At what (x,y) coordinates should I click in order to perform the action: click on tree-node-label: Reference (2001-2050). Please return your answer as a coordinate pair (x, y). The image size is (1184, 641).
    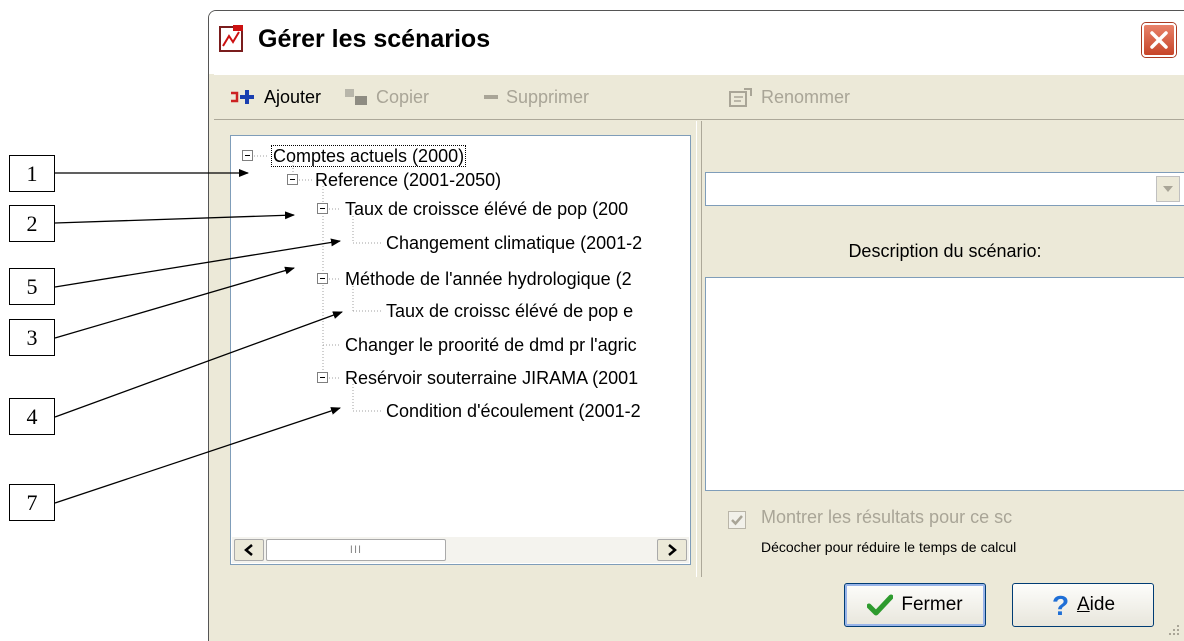
    Looking at the image, I should click on (408, 180).